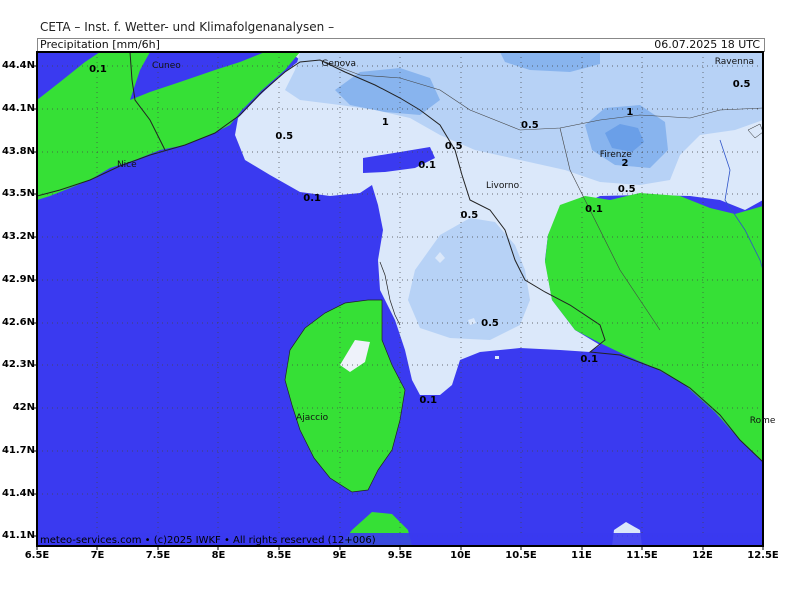 The width and height of the screenshot is (800, 600). What do you see at coordinates (18, 536) in the screenshot?
I see `lat-tick-label: 41.1N` at bounding box center [18, 536].